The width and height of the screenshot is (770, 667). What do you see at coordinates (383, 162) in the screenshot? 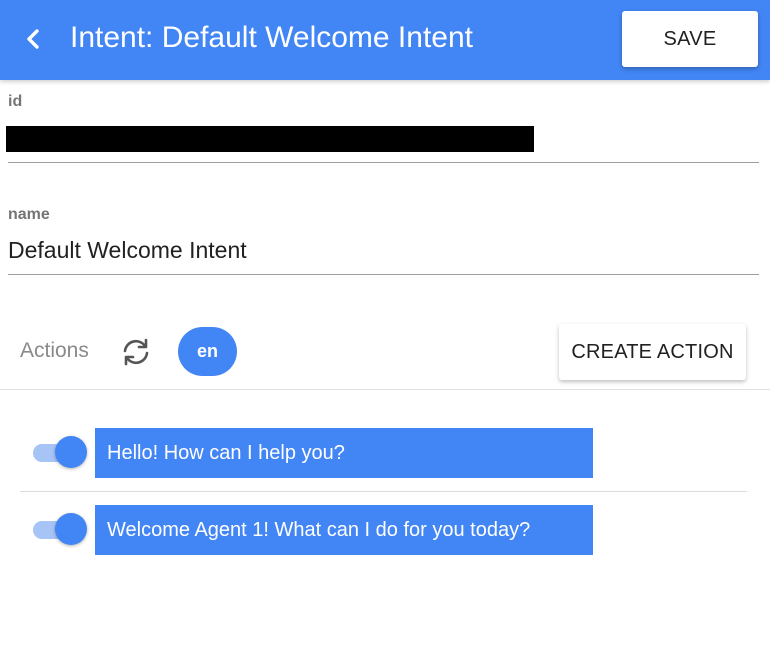
I see `id-field-underline` at bounding box center [383, 162].